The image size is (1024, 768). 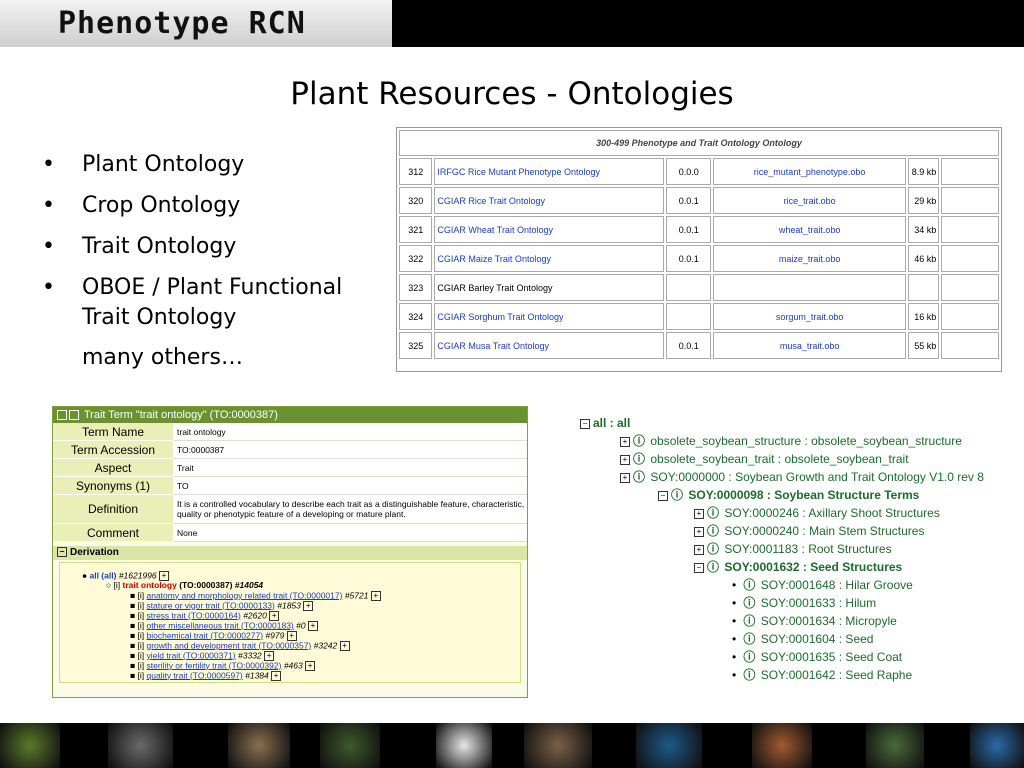 I want to click on ontology-file-link: rice_mutant_phenotype.obo, so click(x=809, y=171).